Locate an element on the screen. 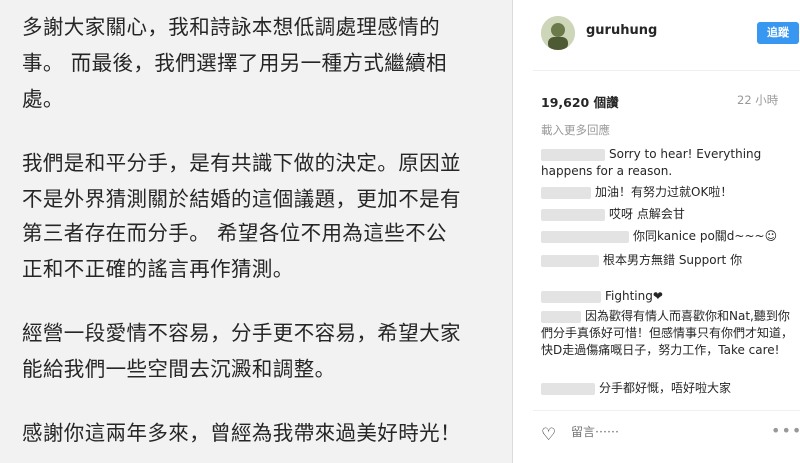  comment-text: 根本男方無錯 Support 你 is located at coordinates (673, 260).